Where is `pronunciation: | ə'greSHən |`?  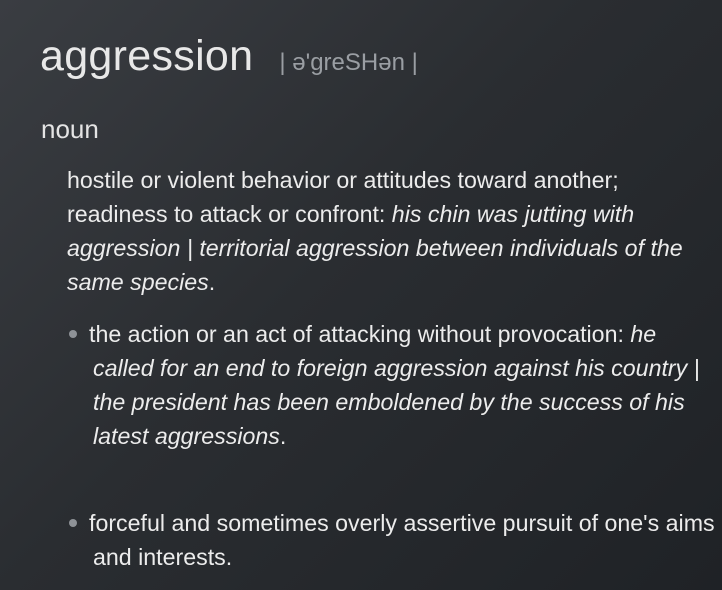
pronunciation: | ə'greSHən | is located at coordinates (348, 62).